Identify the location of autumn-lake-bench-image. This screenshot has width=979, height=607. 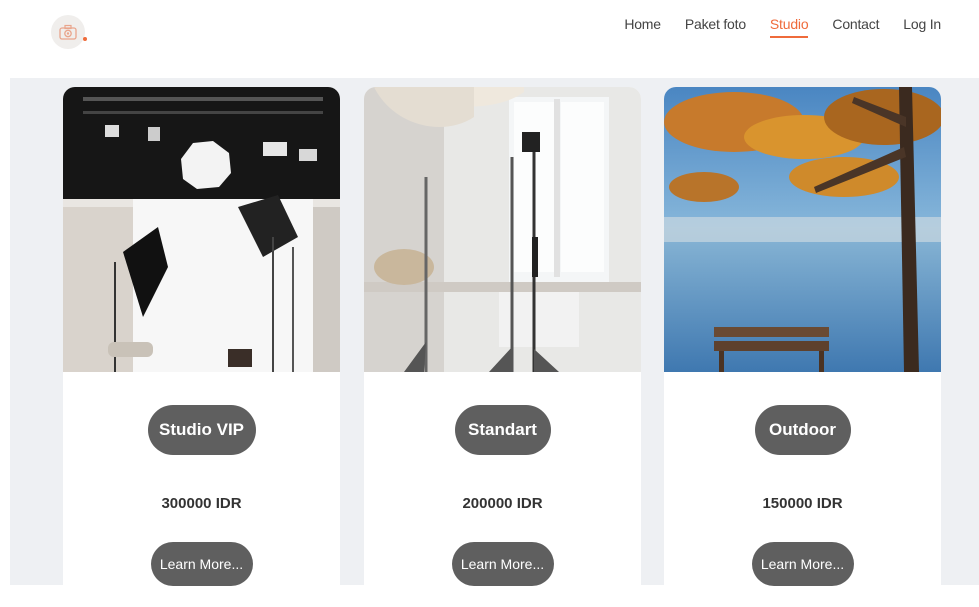
(802, 229).